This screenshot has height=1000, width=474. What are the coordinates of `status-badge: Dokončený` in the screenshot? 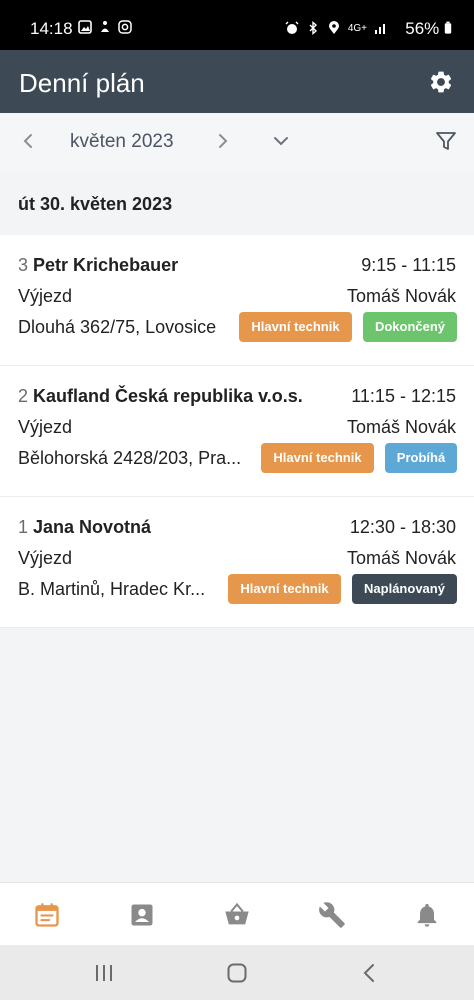 It's located at (410, 327).